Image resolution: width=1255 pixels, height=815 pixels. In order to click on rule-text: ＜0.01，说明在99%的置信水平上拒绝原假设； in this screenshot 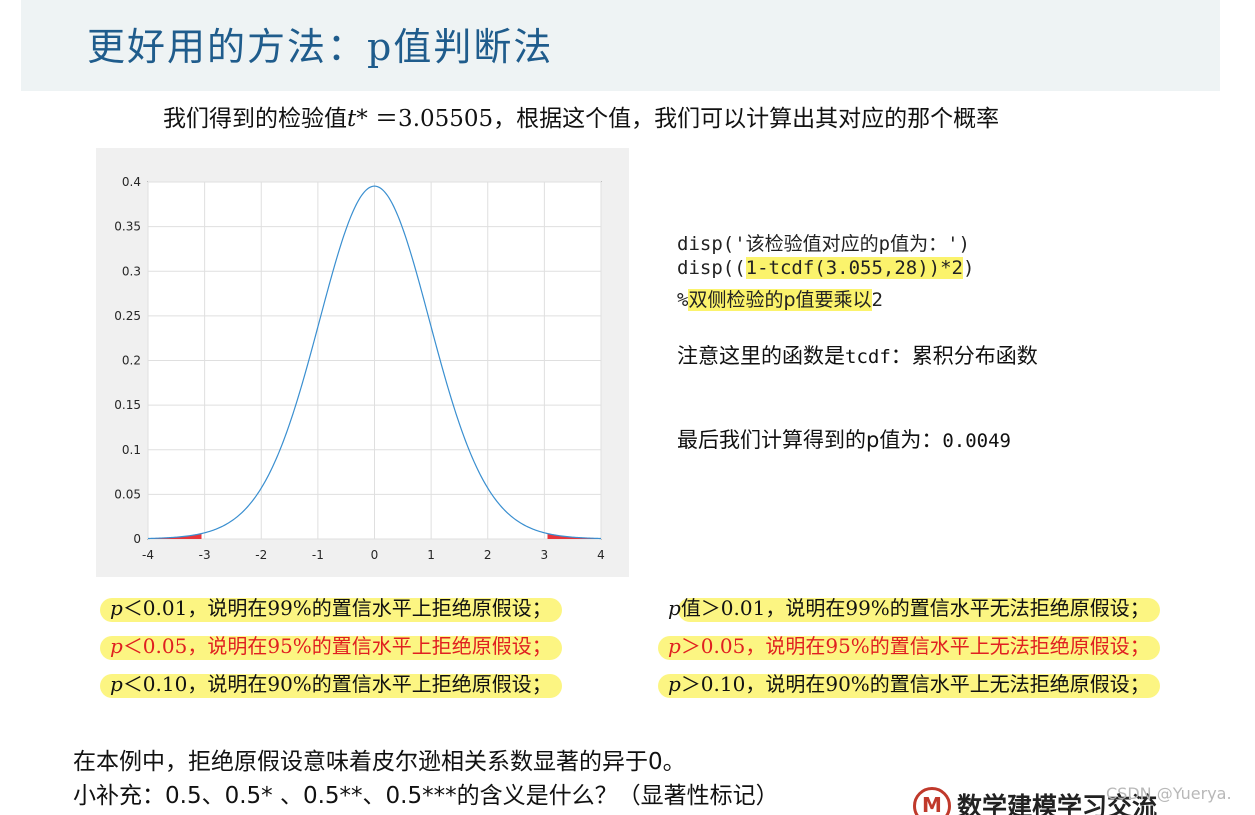, I will do `click(337, 608)`.